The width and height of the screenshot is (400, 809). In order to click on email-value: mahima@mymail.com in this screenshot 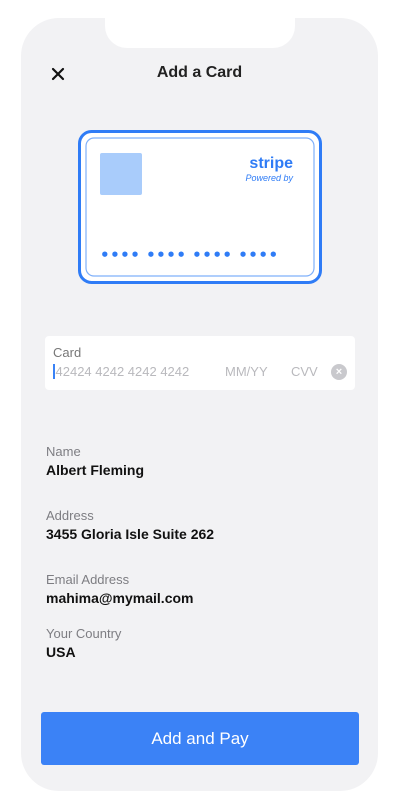, I will do `click(120, 598)`.